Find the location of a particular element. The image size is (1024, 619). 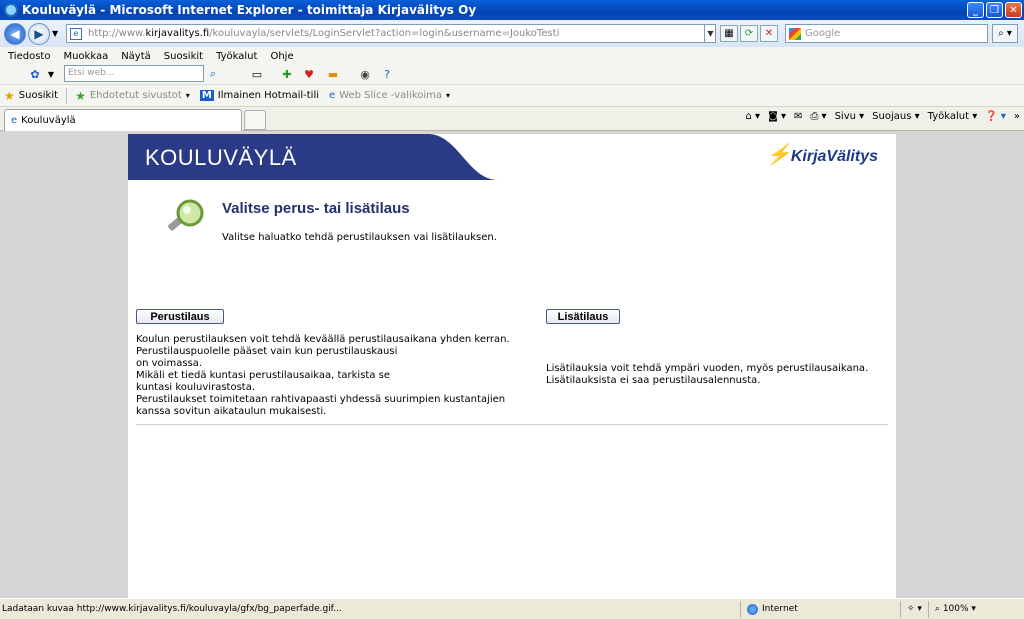

suggested-sites-link: Ehdotetut sivustot is located at coordinates (136, 95).